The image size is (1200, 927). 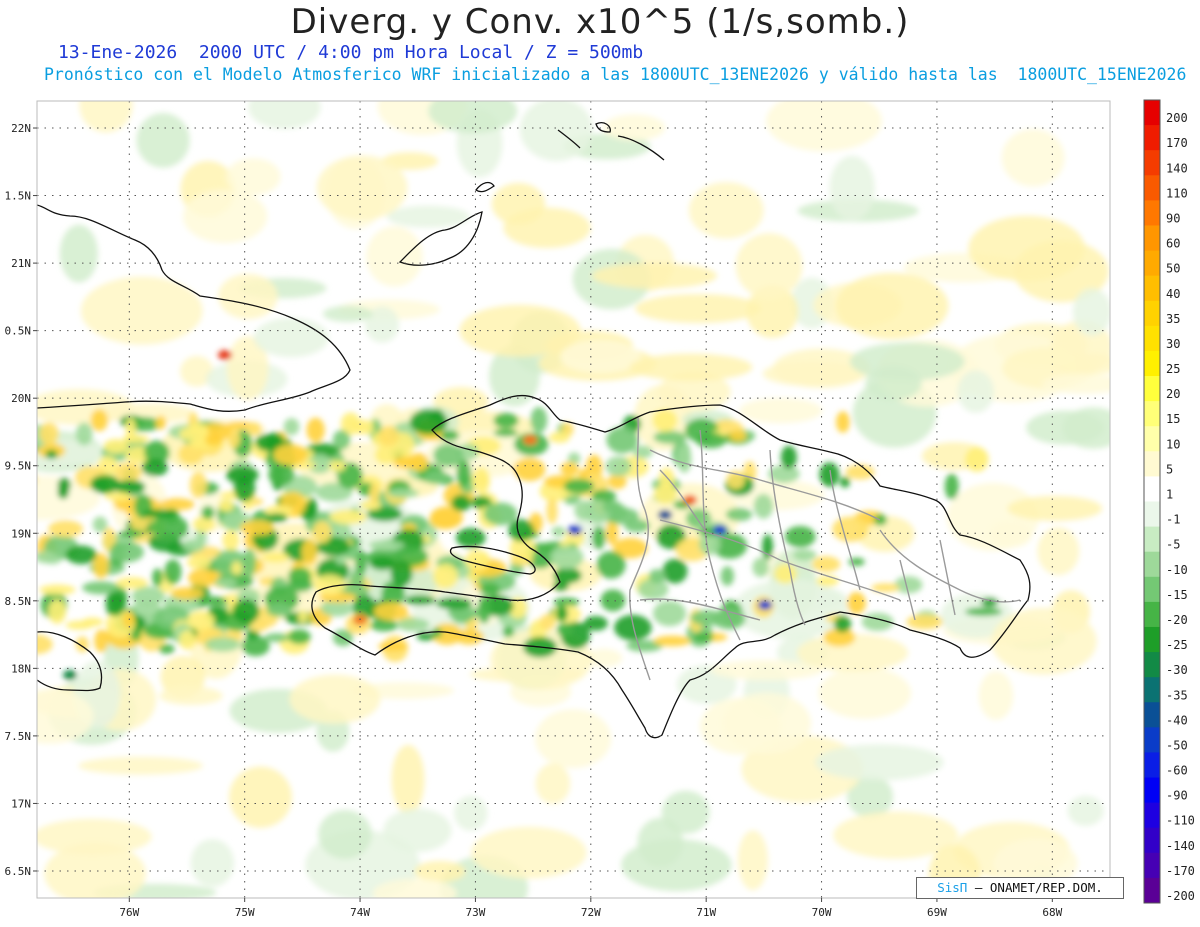 What do you see at coordinates (822, 912) in the screenshot?
I see `lon-label: 70W` at bounding box center [822, 912].